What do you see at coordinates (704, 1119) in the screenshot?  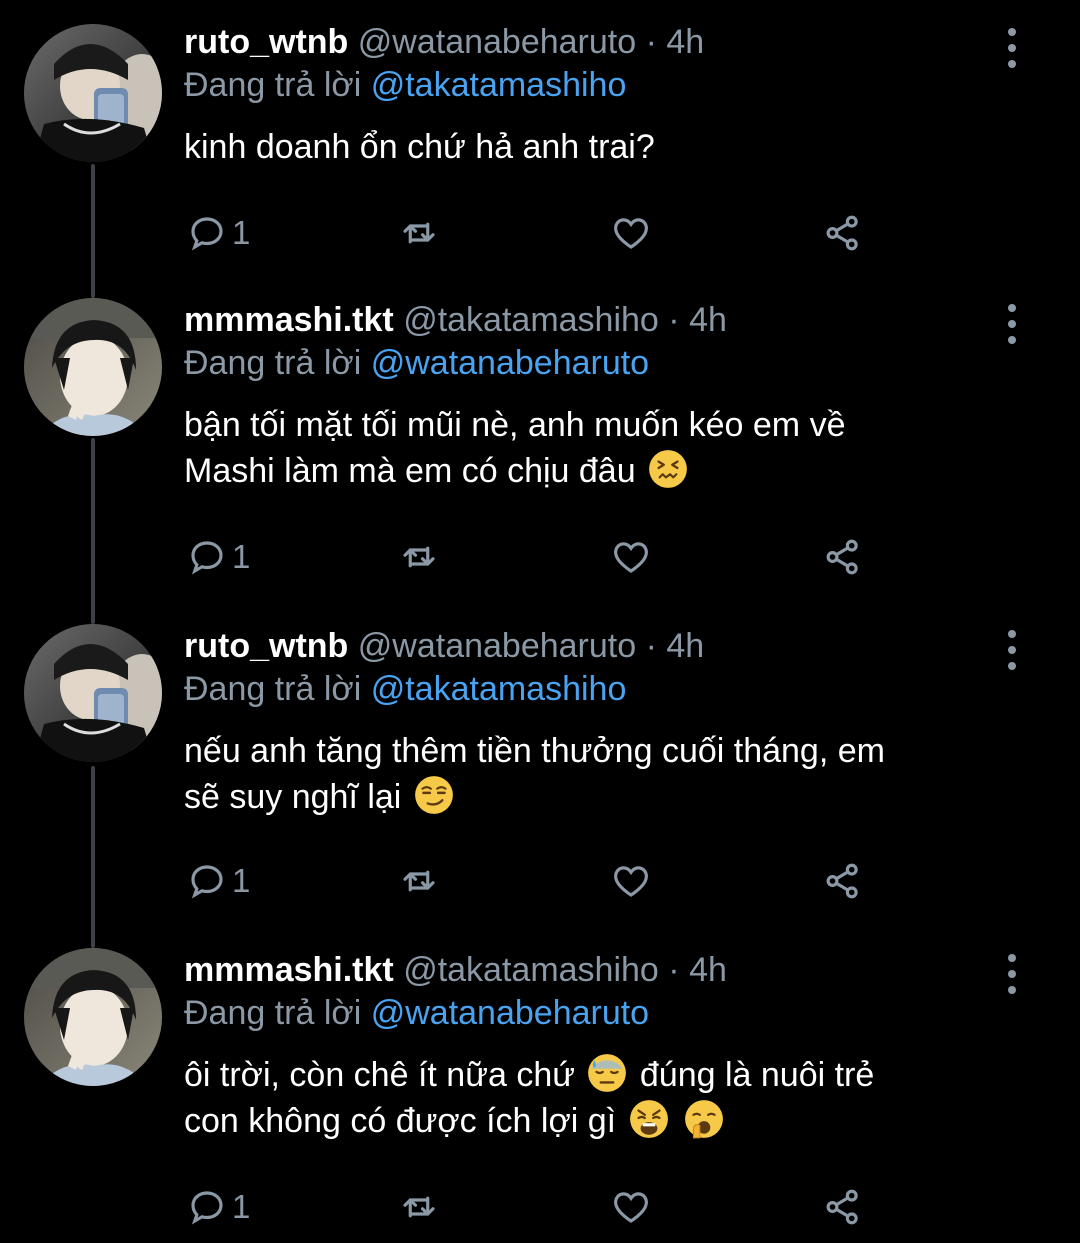 I see `yawning-face-emoji` at bounding box center [704, 1119].